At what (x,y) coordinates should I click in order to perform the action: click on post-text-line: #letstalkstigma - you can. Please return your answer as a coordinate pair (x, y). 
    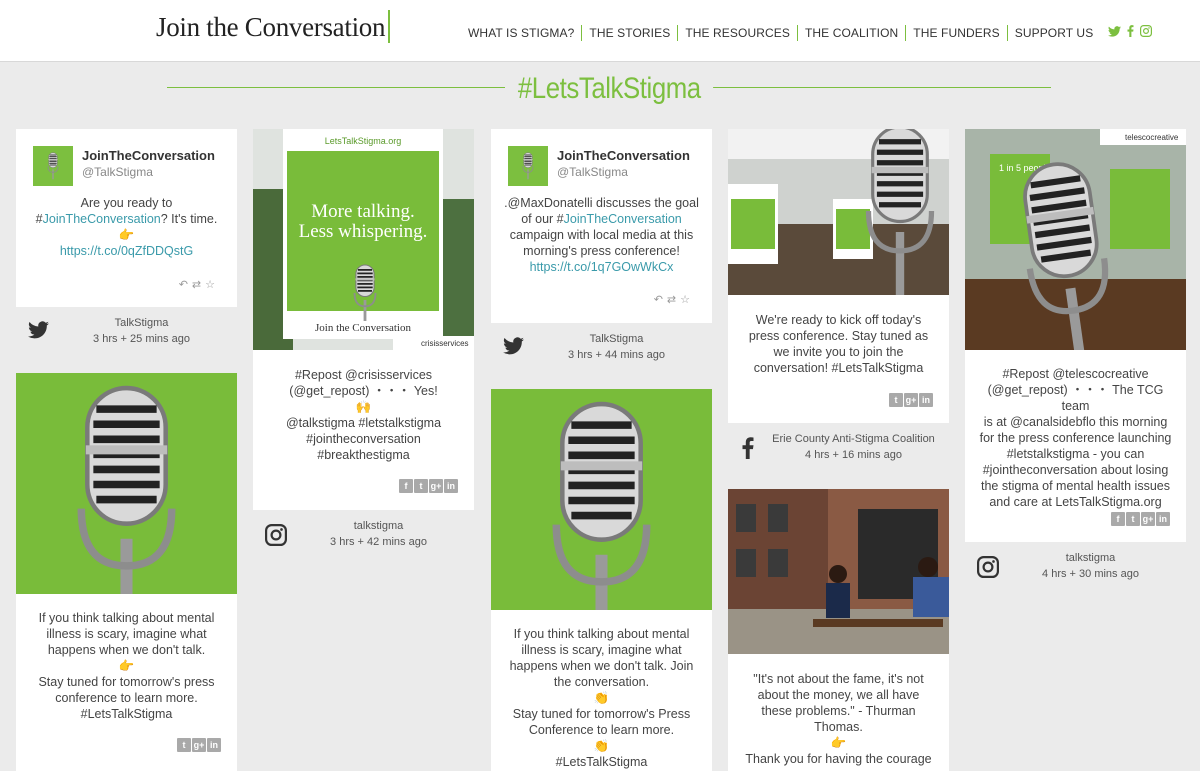
    Looking at the image, I should click on (1075, 454).